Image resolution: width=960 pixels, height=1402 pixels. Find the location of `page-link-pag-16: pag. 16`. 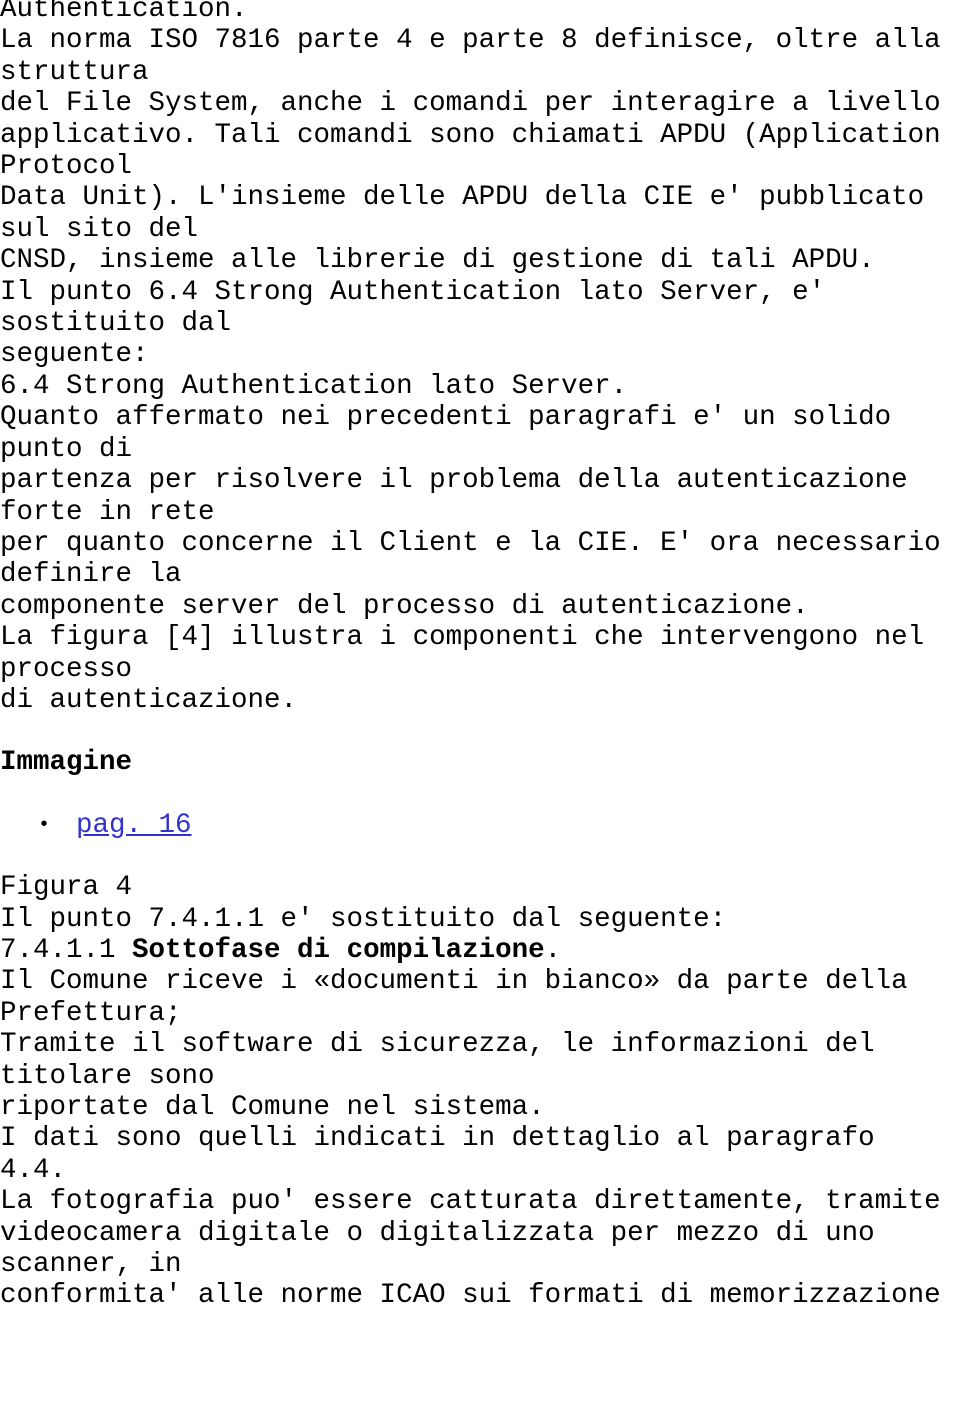

page-link-pag-16: pag. 16 is located at coordinates (134, 825).